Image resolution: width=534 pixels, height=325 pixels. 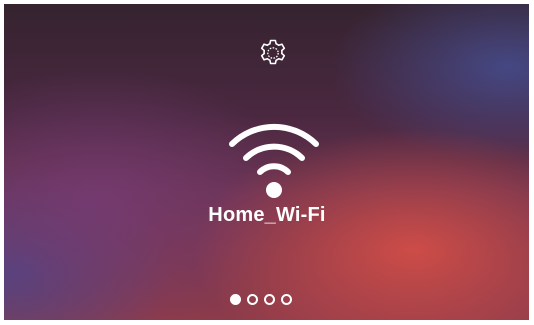 I want to click on network-name: Home_Wi-Fi, so click(x=267, y=215).